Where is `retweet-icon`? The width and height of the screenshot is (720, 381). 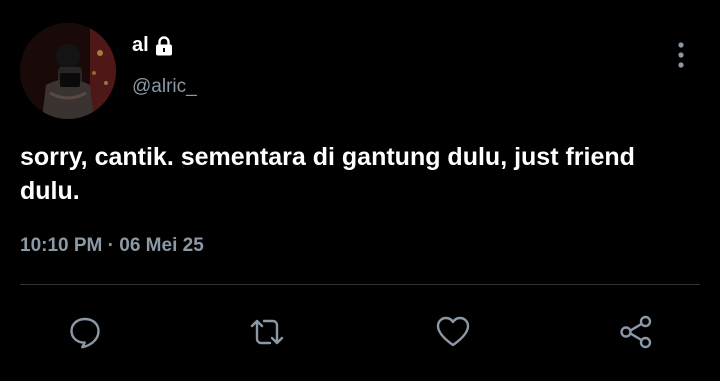
retweet-icon is located at coordinates (267, 332).